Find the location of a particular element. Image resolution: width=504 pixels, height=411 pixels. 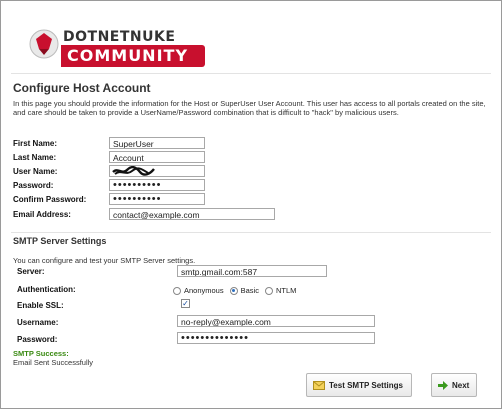

test-smtp-button: Test SMTP Settings is located at coordinates (359, 385).